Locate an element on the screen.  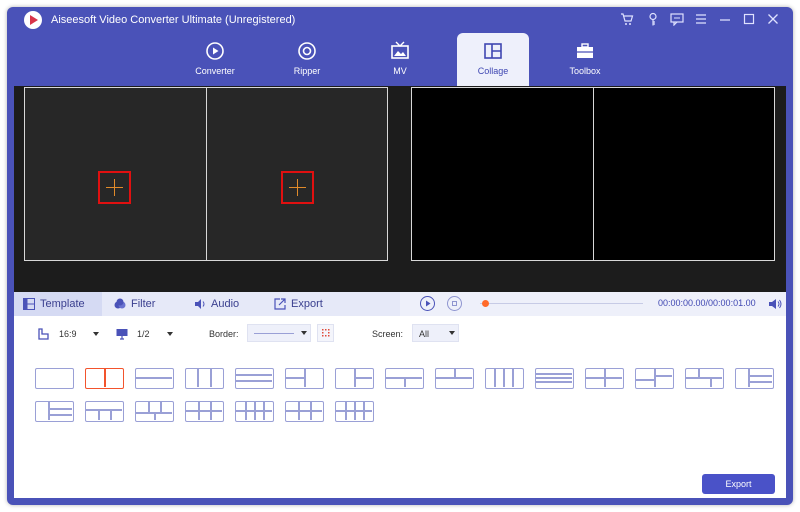
tab-export: Export is located at coordinates (305, 304).